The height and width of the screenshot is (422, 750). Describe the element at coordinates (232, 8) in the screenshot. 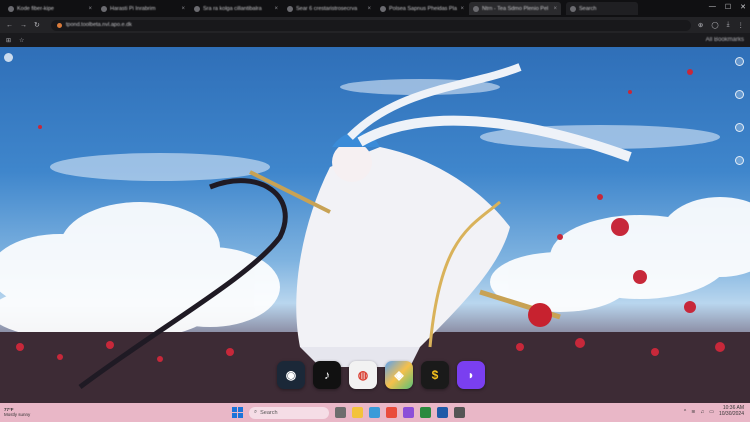

I see `tab-label: Sra ra kolga cillantibalra` at that location.